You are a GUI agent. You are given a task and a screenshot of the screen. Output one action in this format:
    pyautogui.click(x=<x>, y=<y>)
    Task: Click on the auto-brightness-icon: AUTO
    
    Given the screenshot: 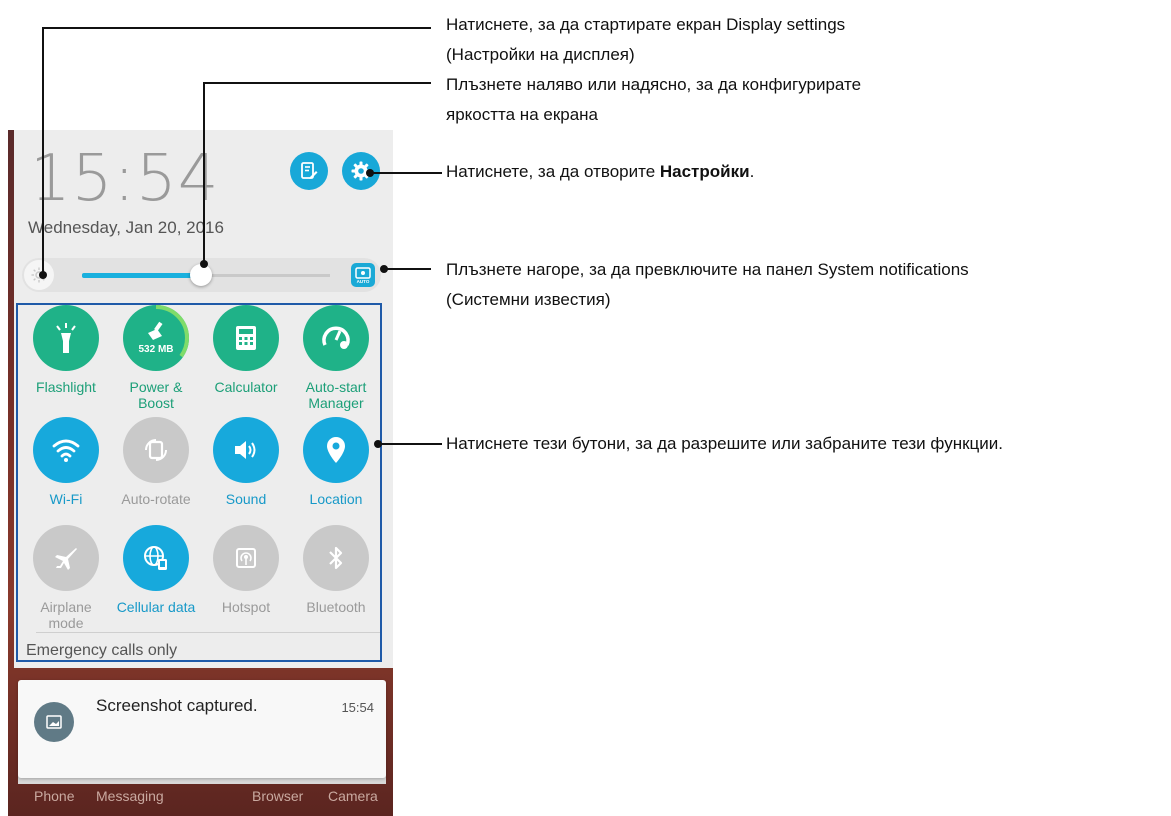 What is the action you would take?
    pyautogui.click(x=363, y=275)
    